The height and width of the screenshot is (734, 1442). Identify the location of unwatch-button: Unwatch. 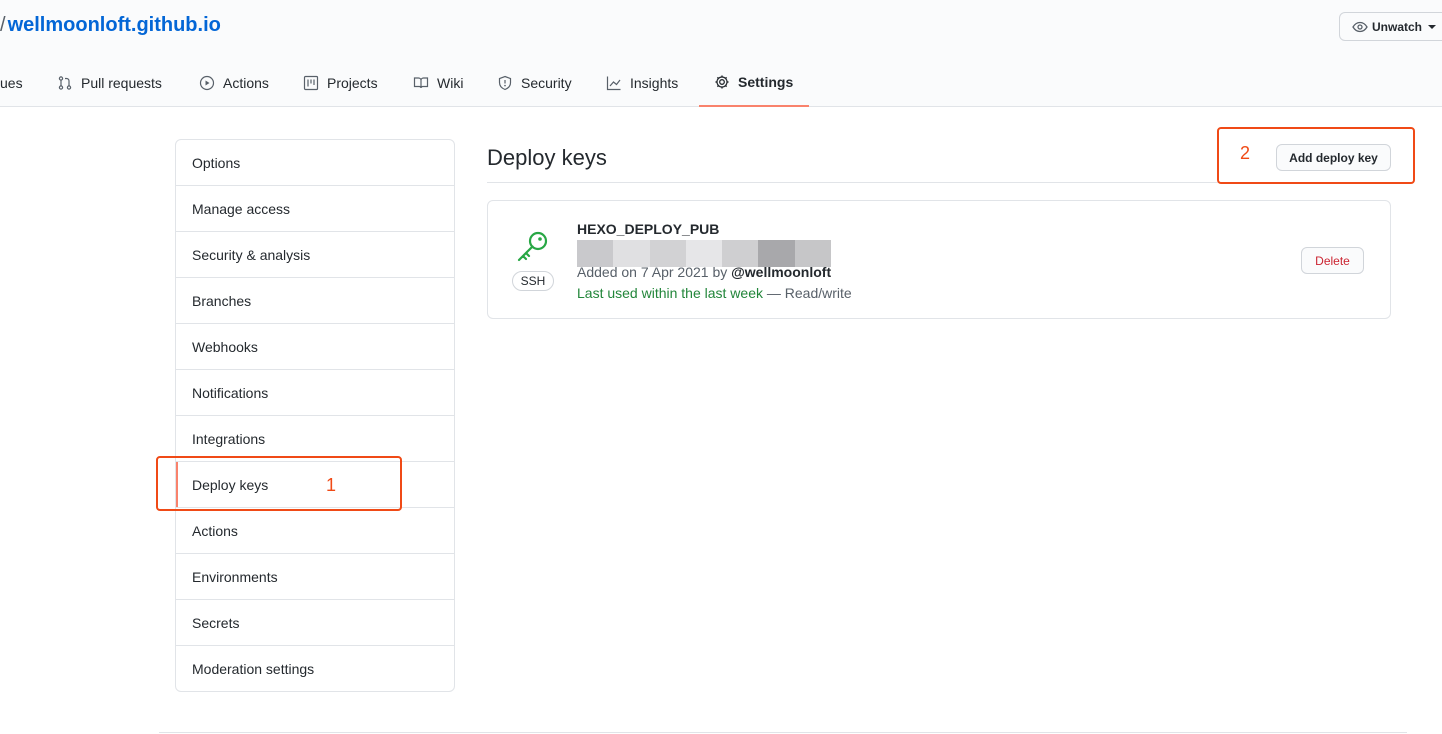
(1390, 26).